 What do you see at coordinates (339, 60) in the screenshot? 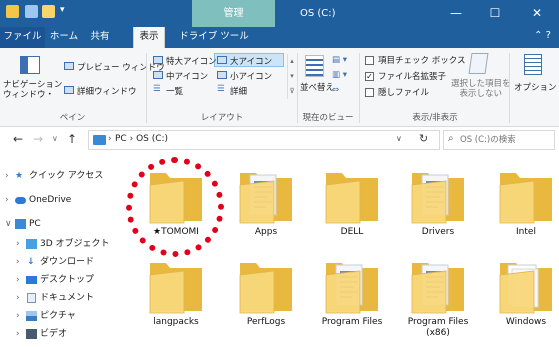
I see `group-by-icon: ▤ ▾` at bounding box center [339, 60].